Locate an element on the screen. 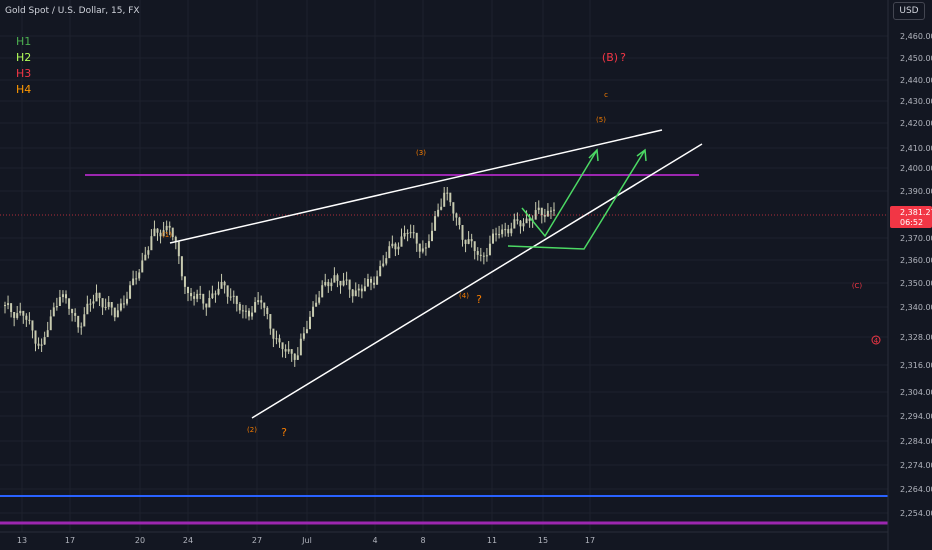  currency-button: USD is located at coordinates (909, 11).